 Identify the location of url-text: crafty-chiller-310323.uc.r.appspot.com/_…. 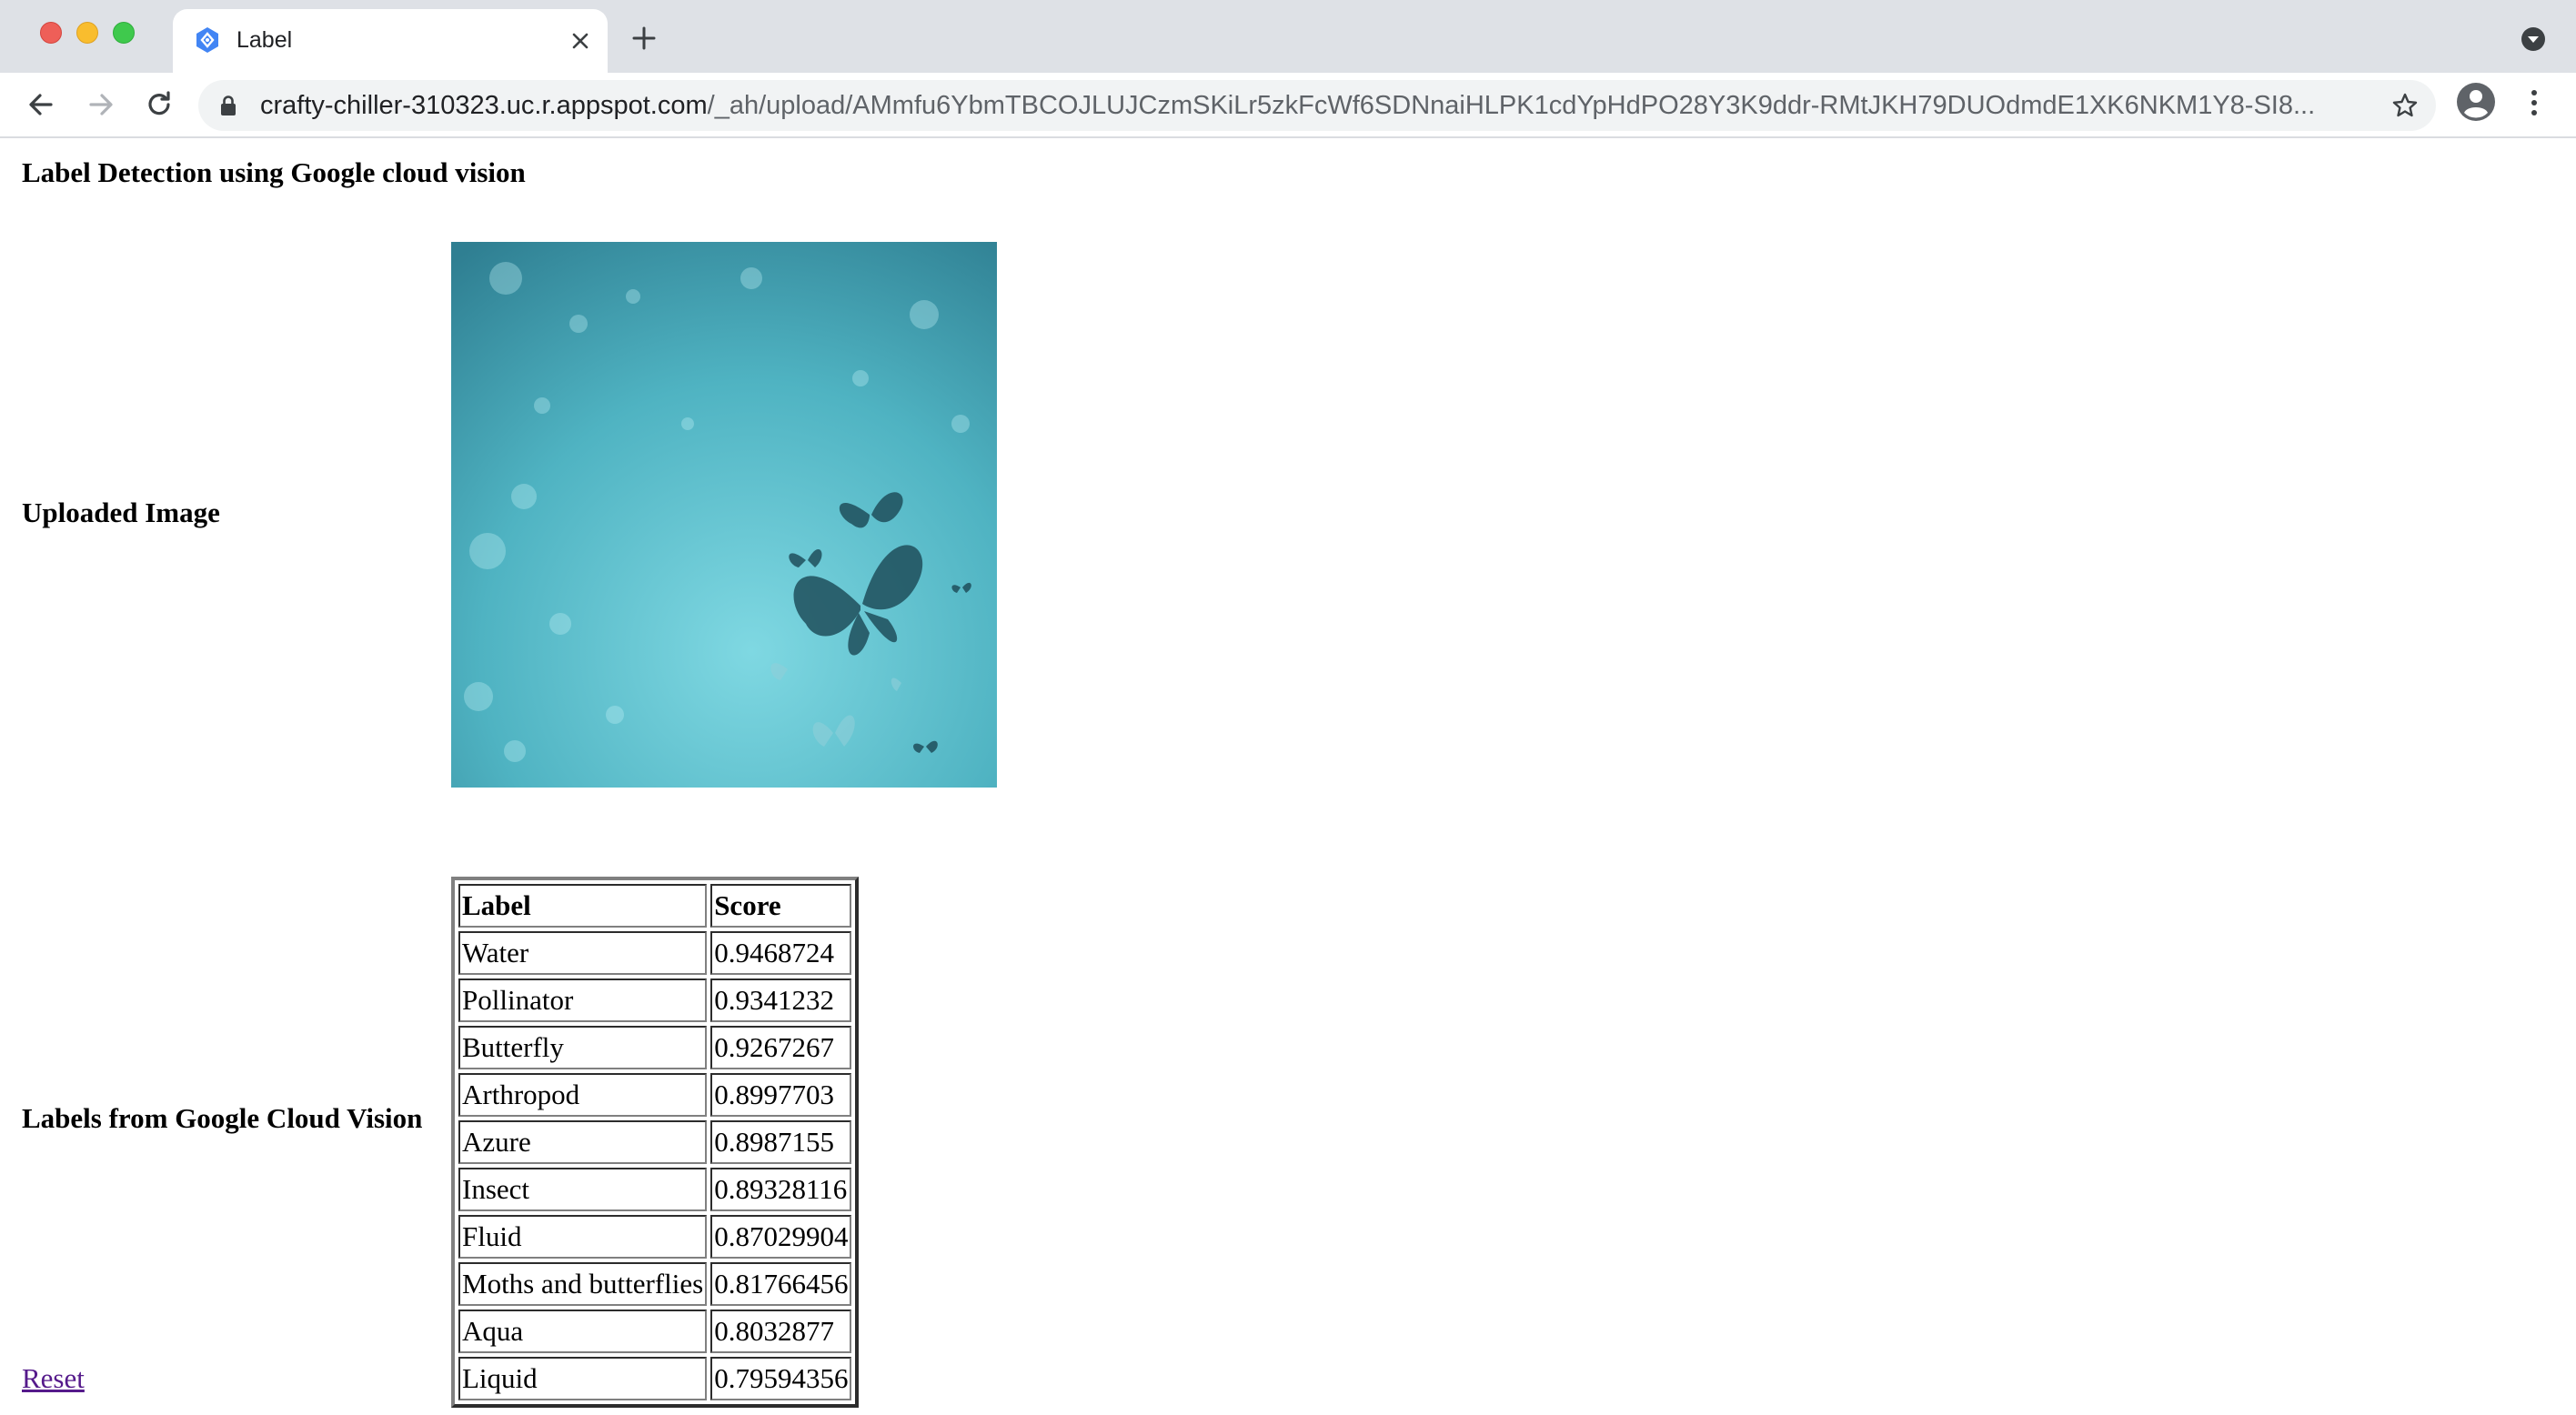
(1306, 105).